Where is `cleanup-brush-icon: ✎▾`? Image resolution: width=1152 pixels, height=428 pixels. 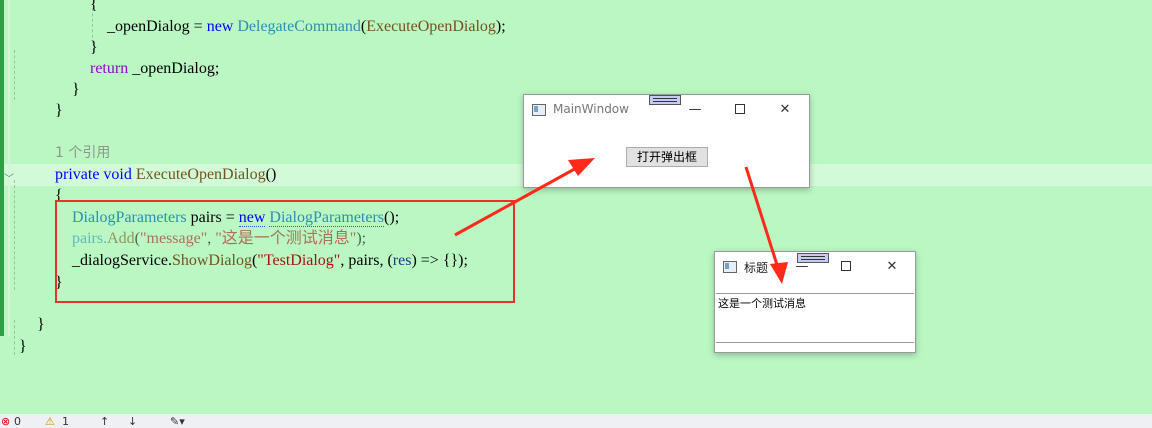 cleanup-brush-icon: ✎▾ is located at coordinates (177, 421).